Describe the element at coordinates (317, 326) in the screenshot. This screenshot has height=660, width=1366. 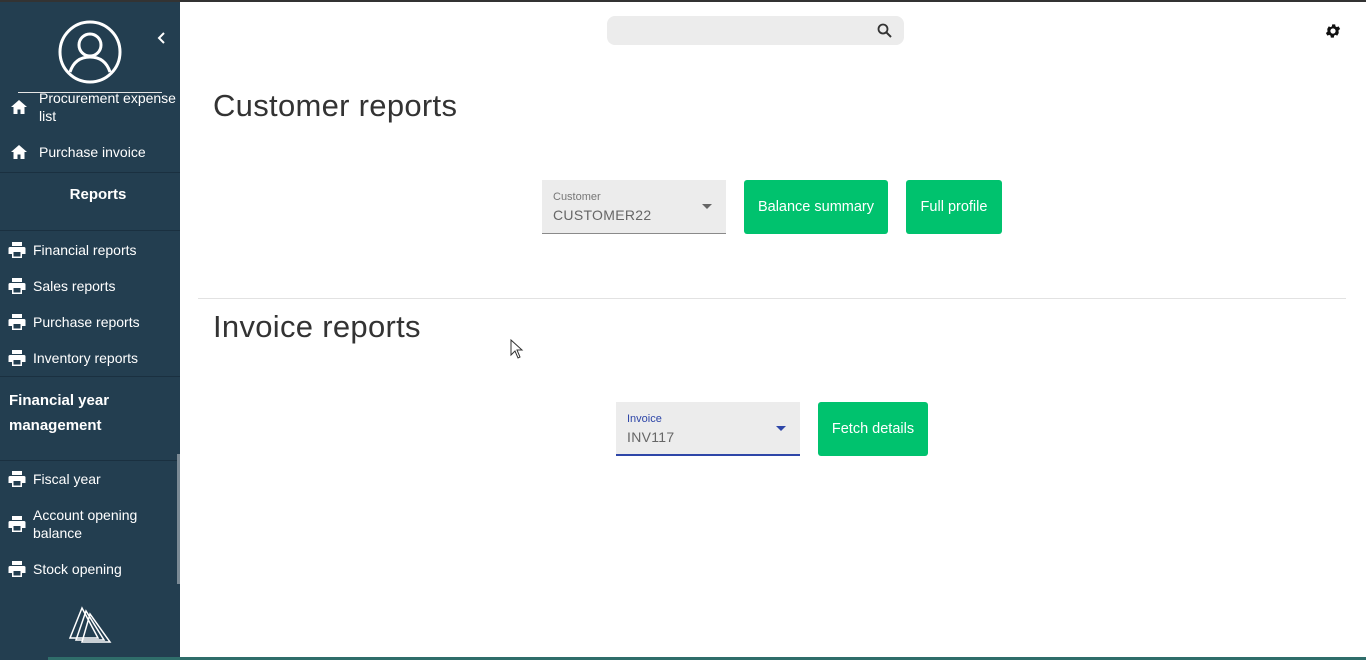
I see `invoice-reports-title: Invoice reports` at that location.